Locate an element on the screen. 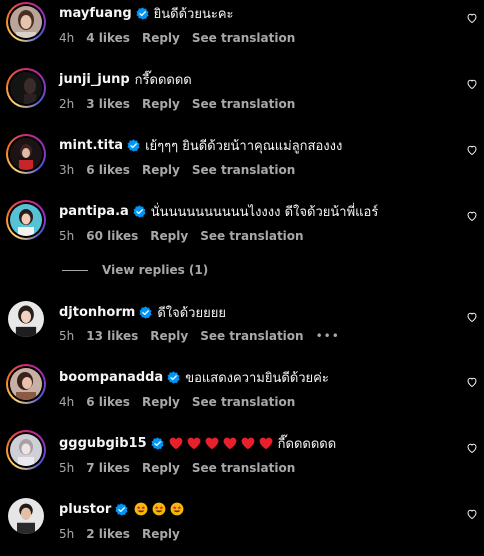  comment-text: ดีใจด้วยยยย is located at coordinates (191, 313).